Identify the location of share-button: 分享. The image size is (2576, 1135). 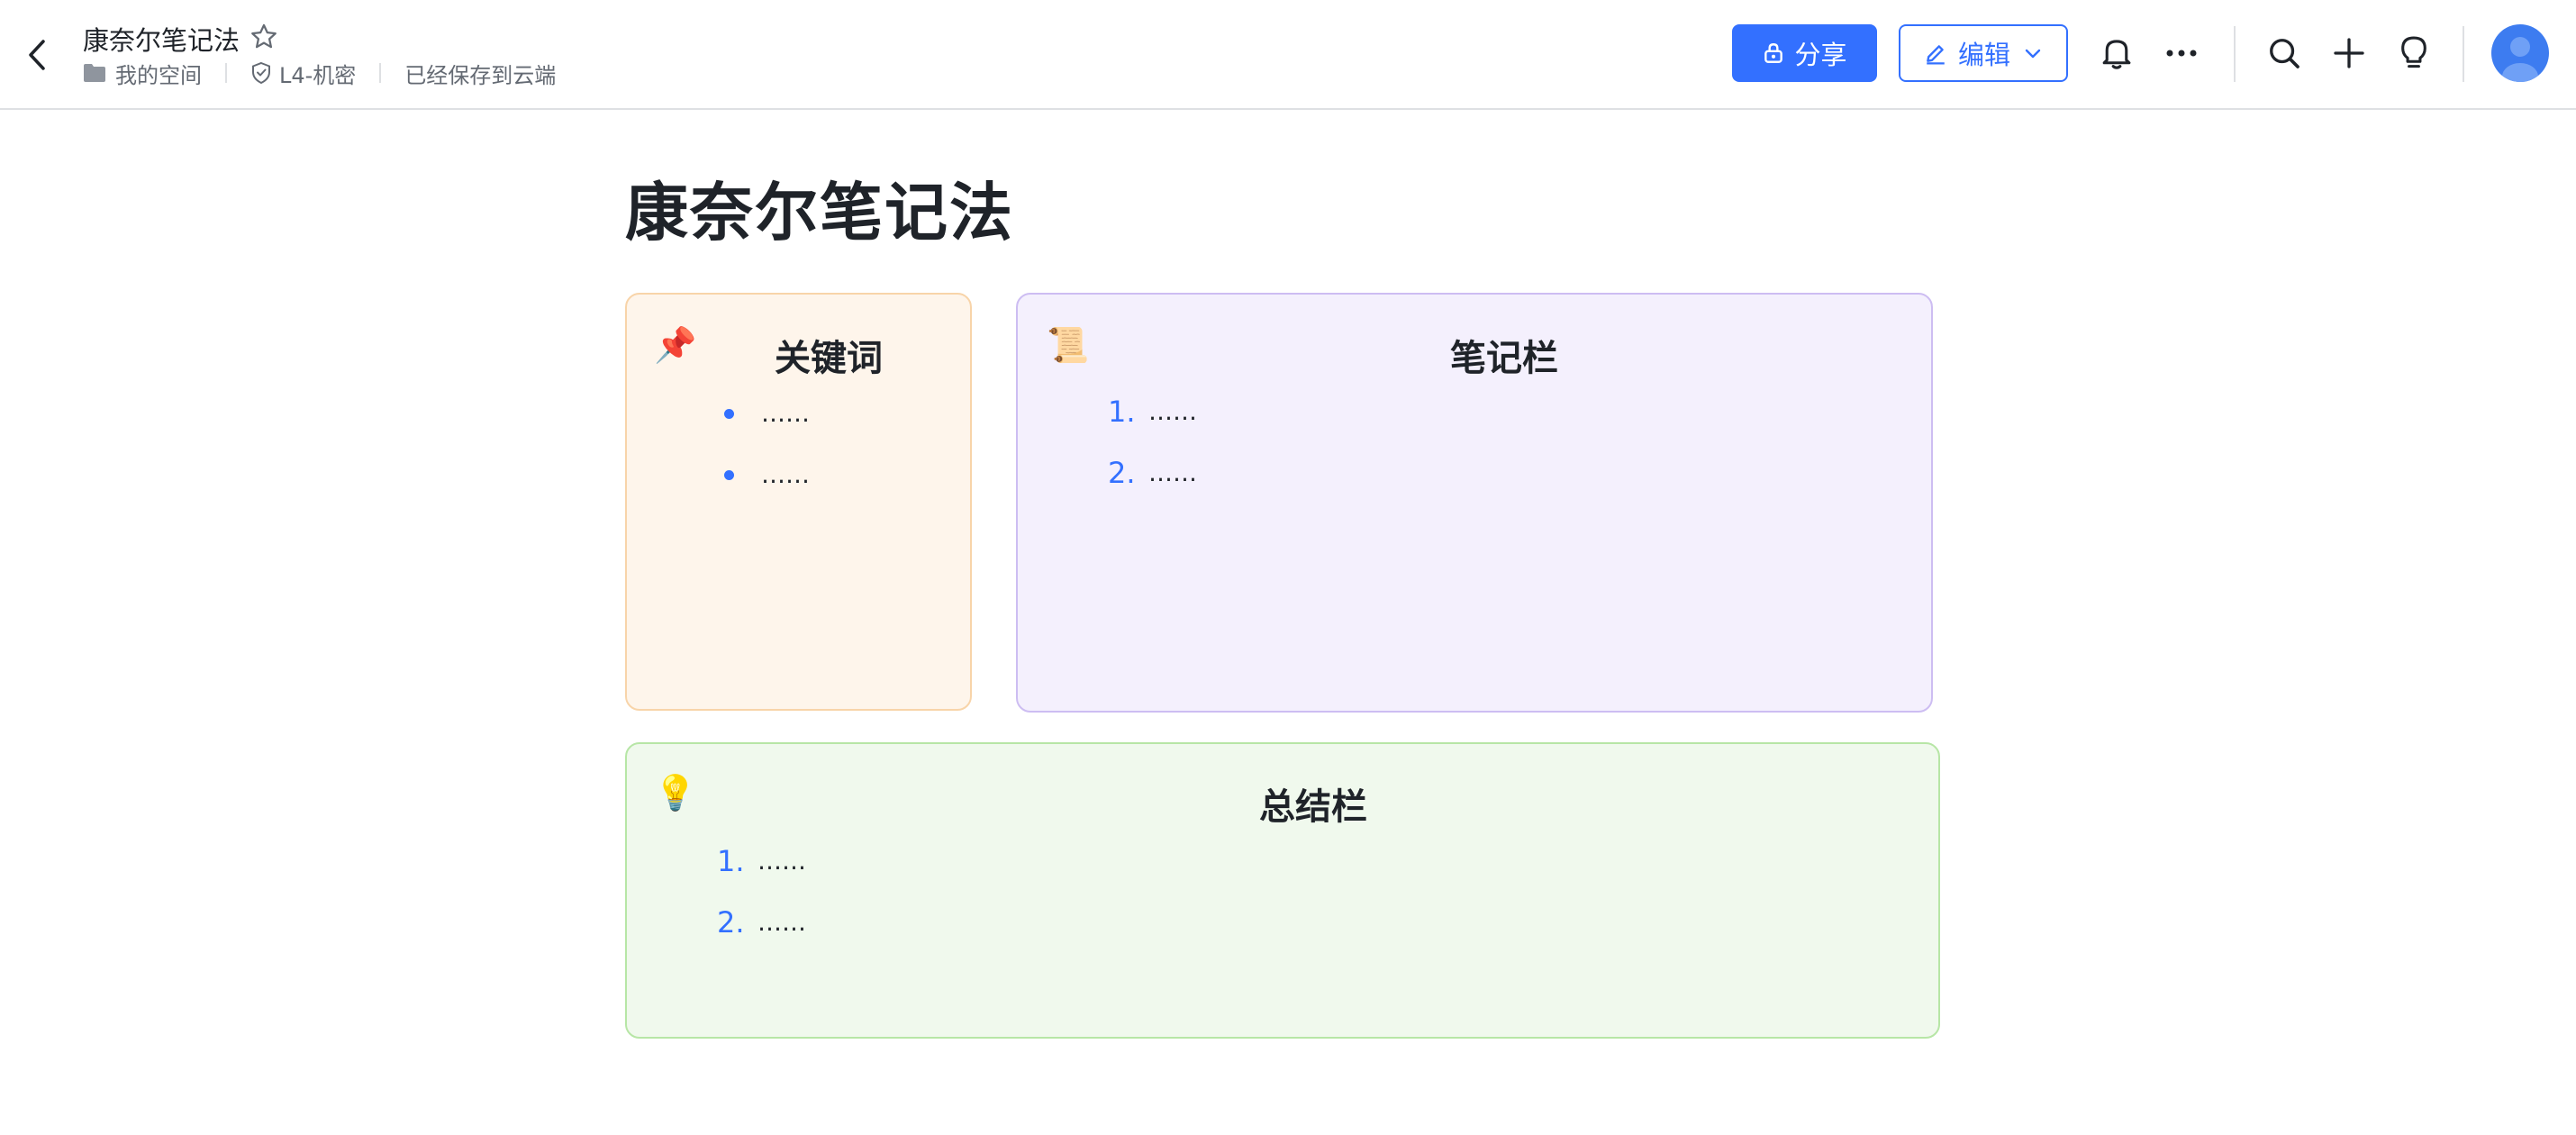
(1804, 53).